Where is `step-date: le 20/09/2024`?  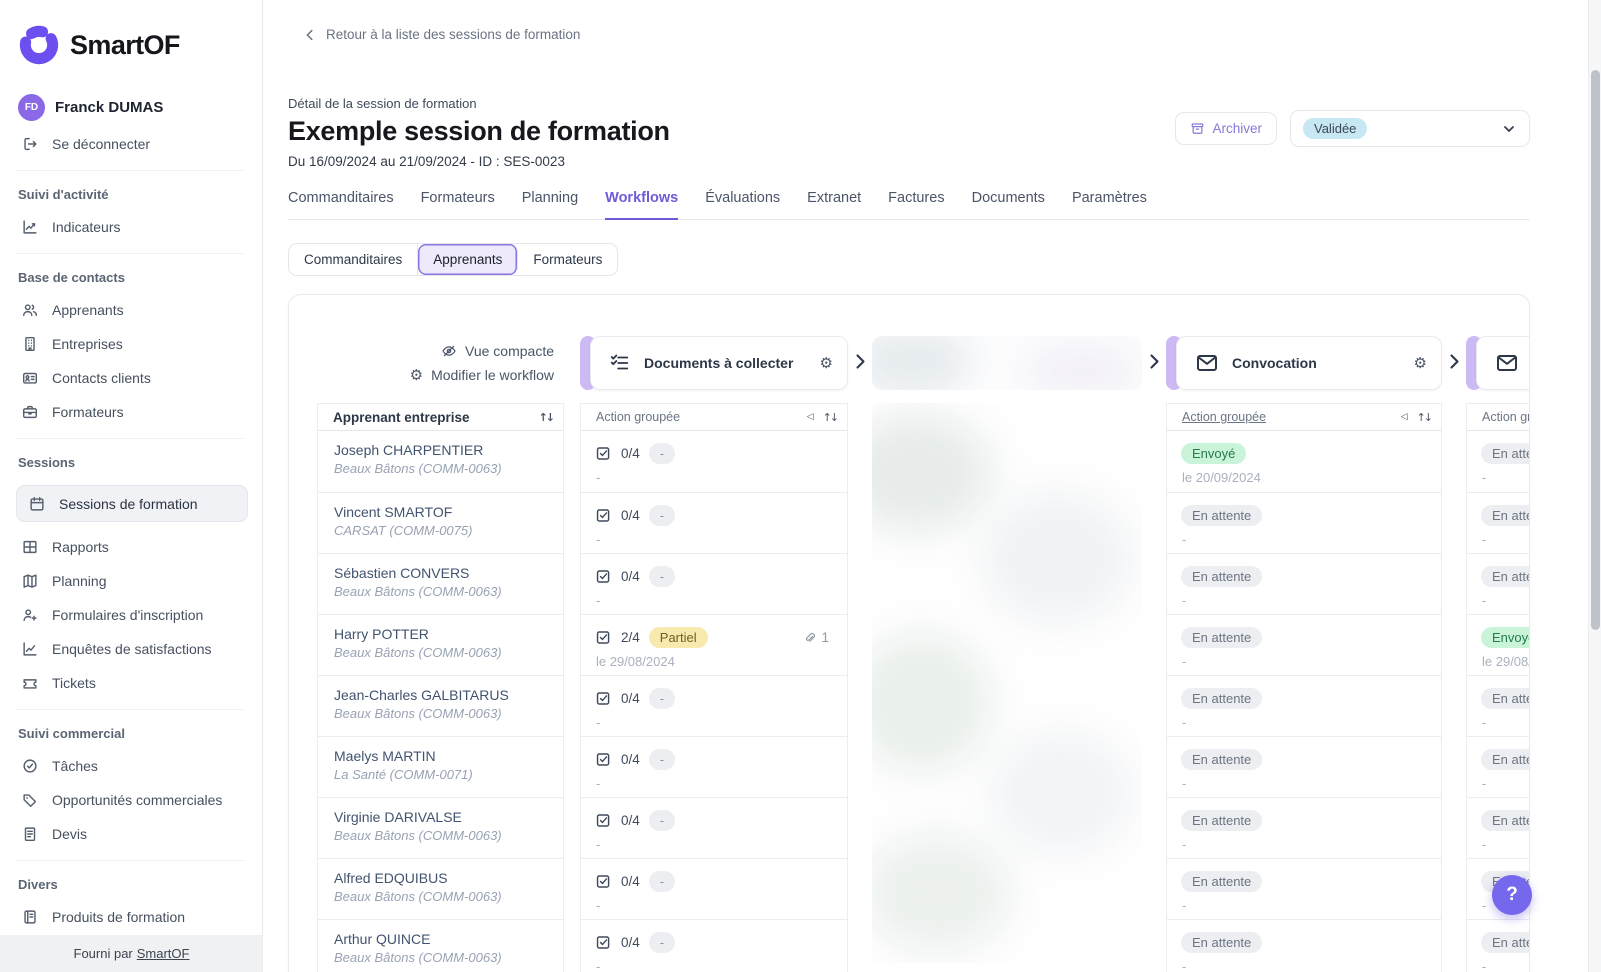
step-date: le 20/09/2024 is located at coordinates (1221, 477).